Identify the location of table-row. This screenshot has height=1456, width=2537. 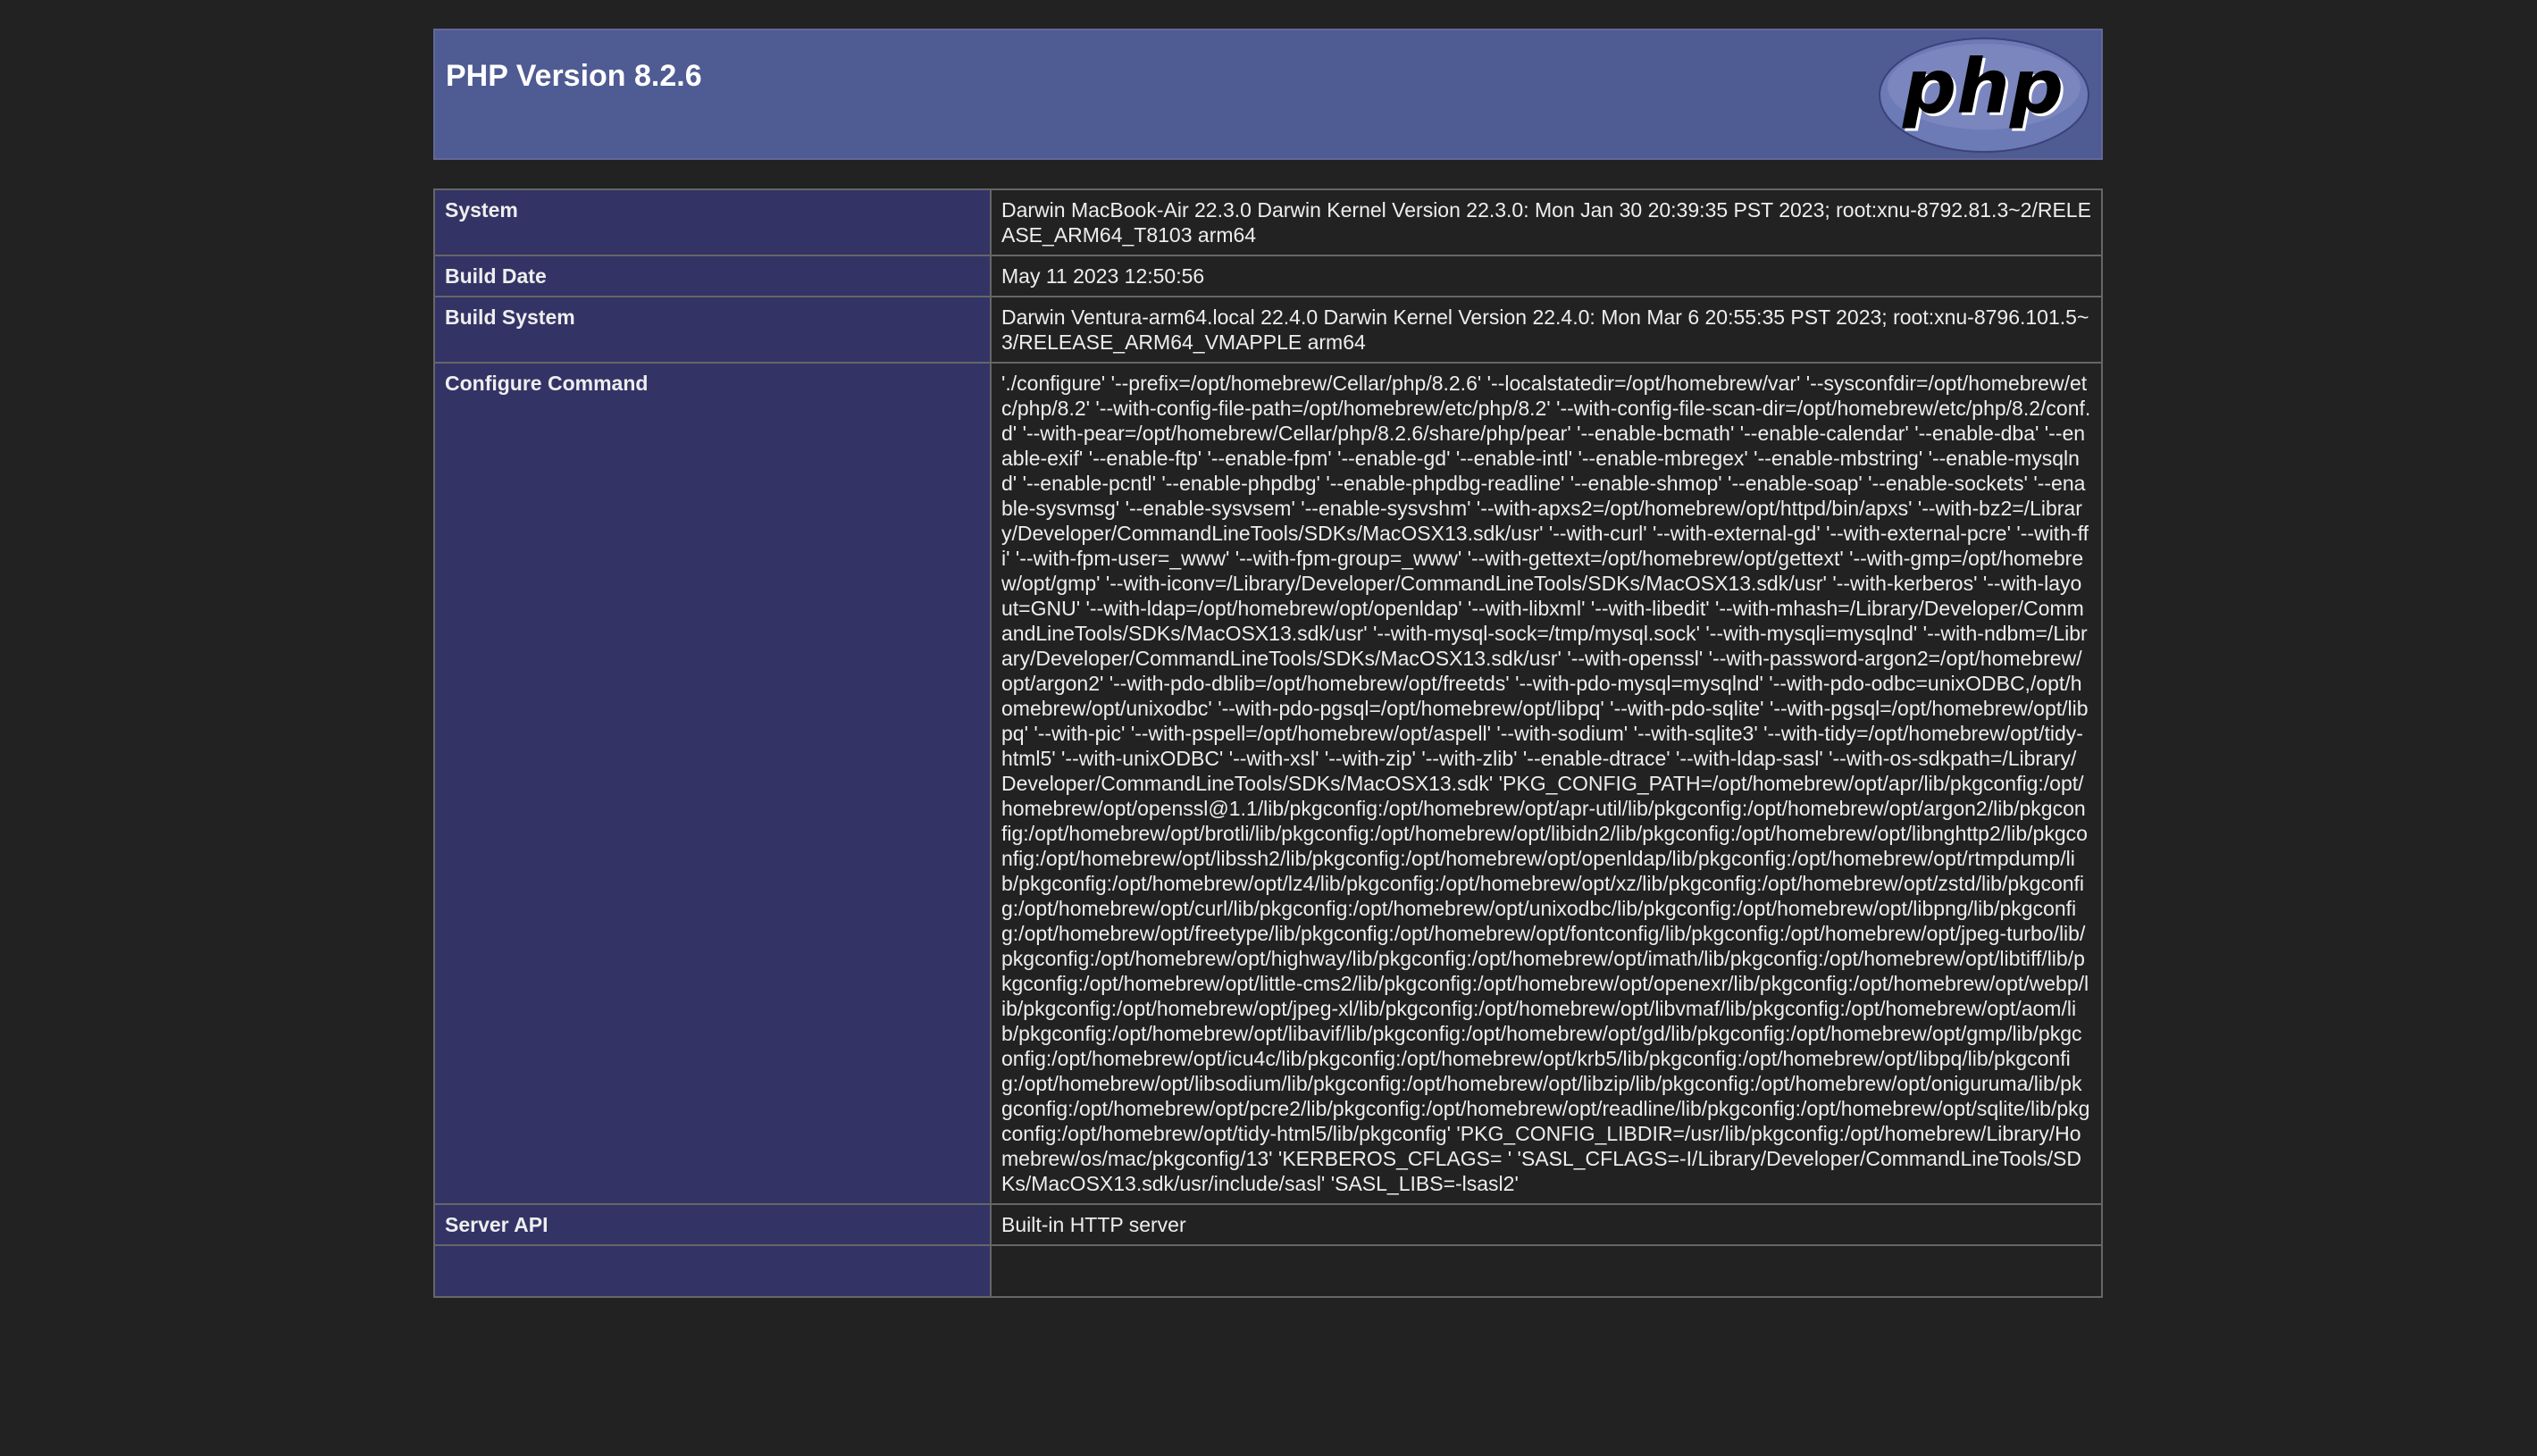
(1268, 1271).